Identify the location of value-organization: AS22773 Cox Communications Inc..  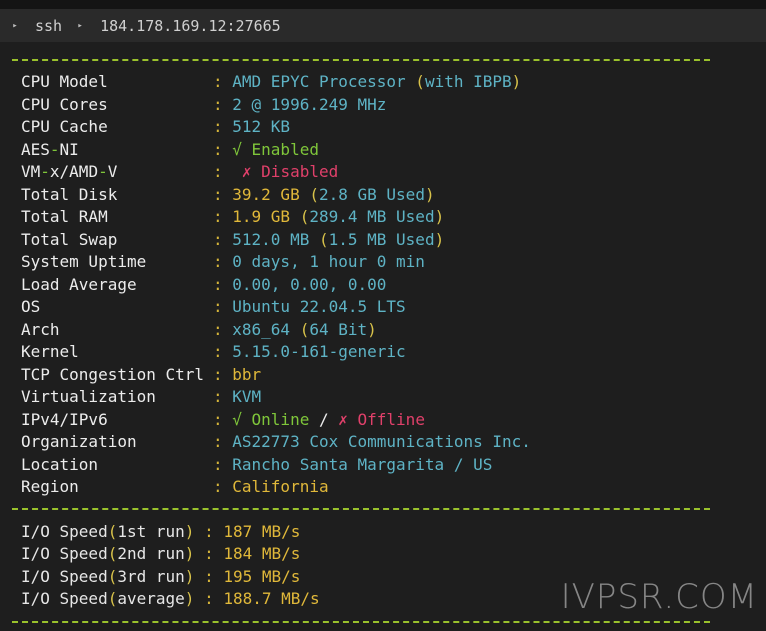
(381, 441).